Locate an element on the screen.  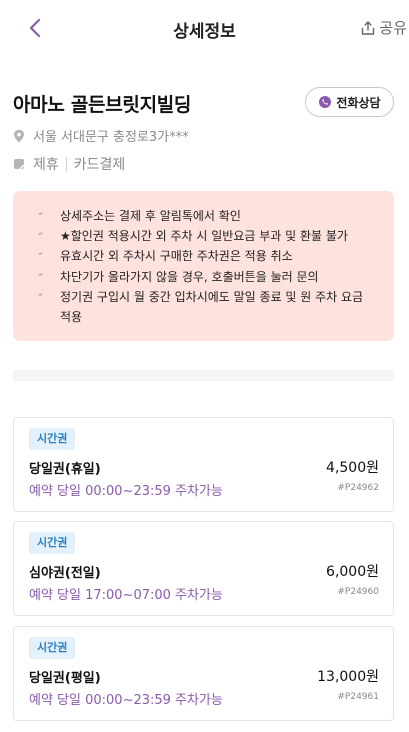
share-button: 공유 is located at coordinates (383, 27).